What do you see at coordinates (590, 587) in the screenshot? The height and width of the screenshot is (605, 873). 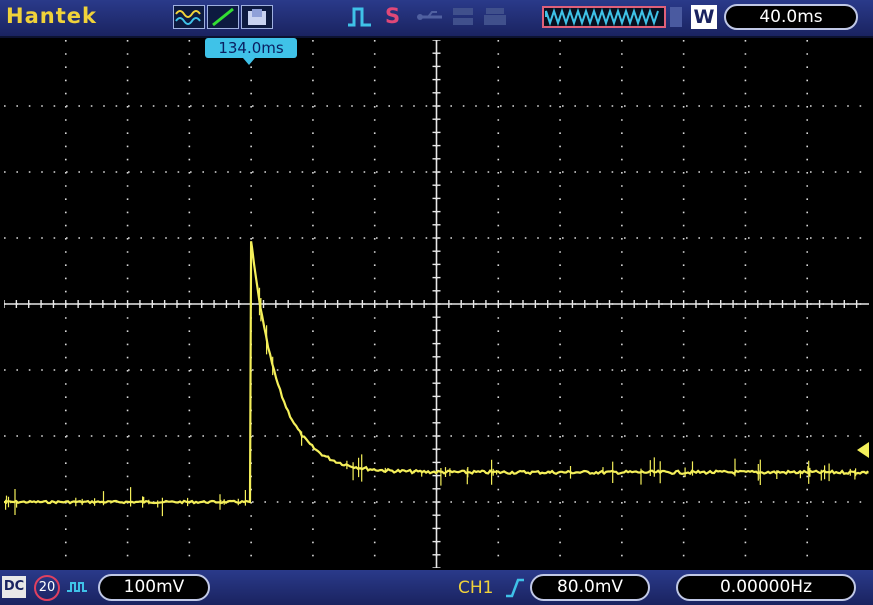 I see `trigger-level-value: 80.0mV` at bounding box center [590, 587].